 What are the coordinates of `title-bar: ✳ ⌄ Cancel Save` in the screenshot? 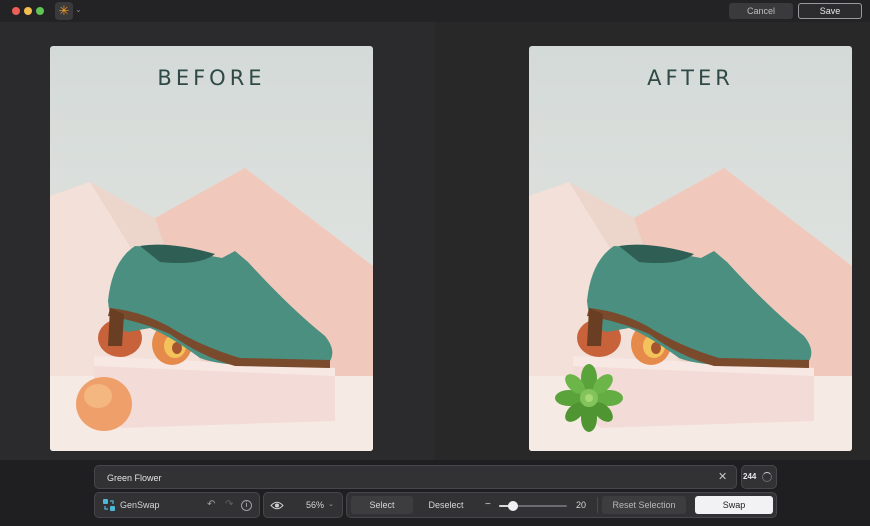 It's located at (435, 11).